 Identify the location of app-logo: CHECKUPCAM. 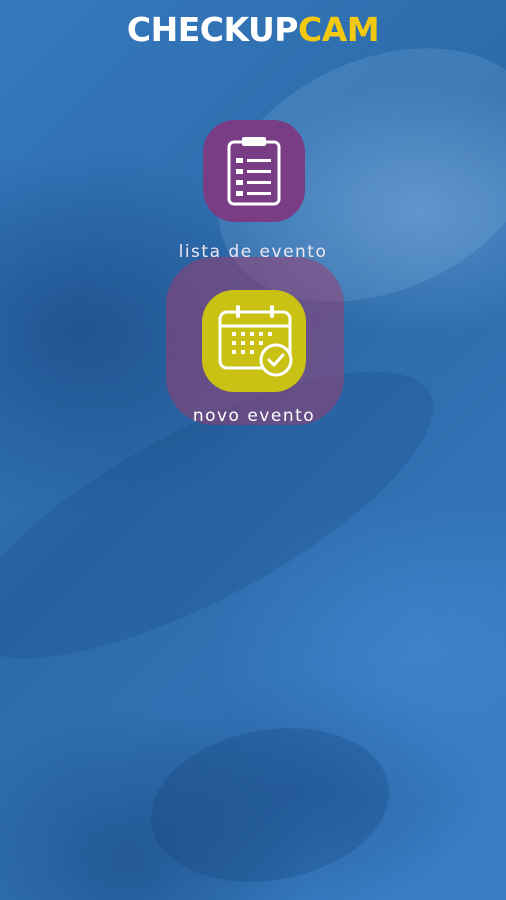
(253, 30).